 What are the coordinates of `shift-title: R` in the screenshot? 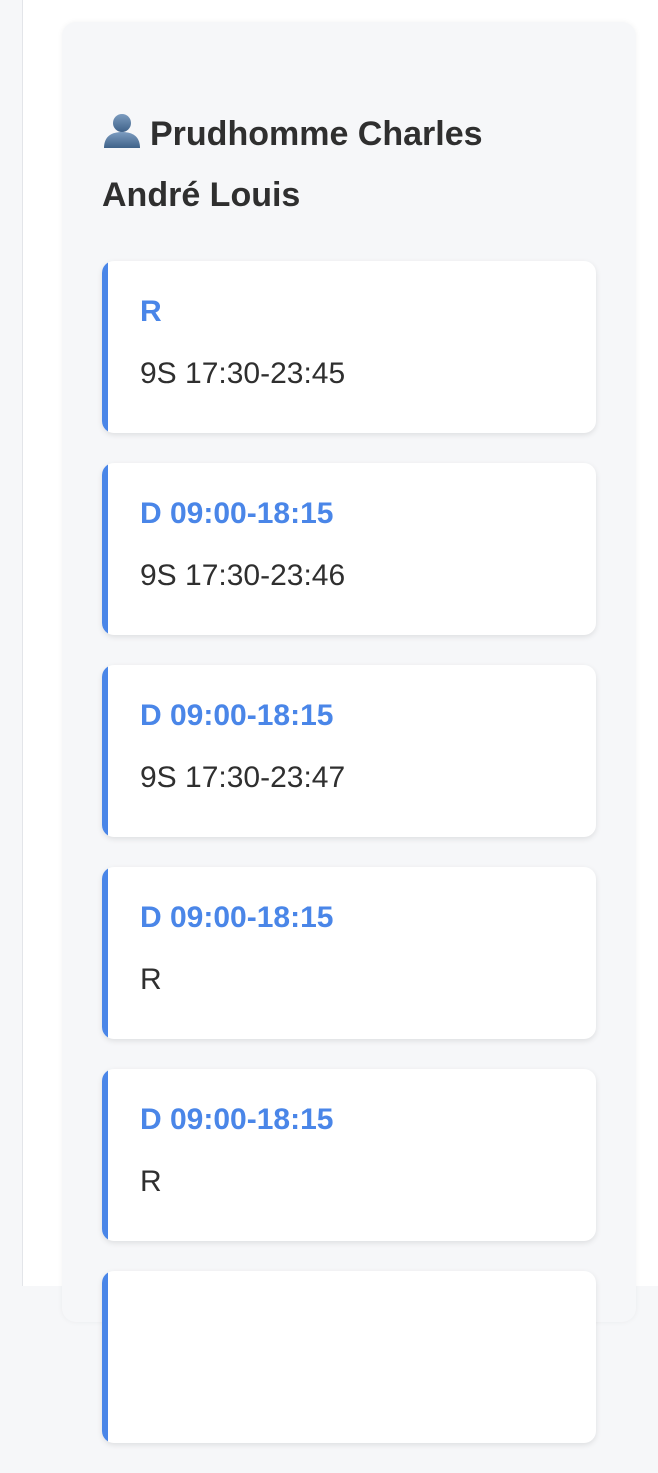 It's located at (151, 311).